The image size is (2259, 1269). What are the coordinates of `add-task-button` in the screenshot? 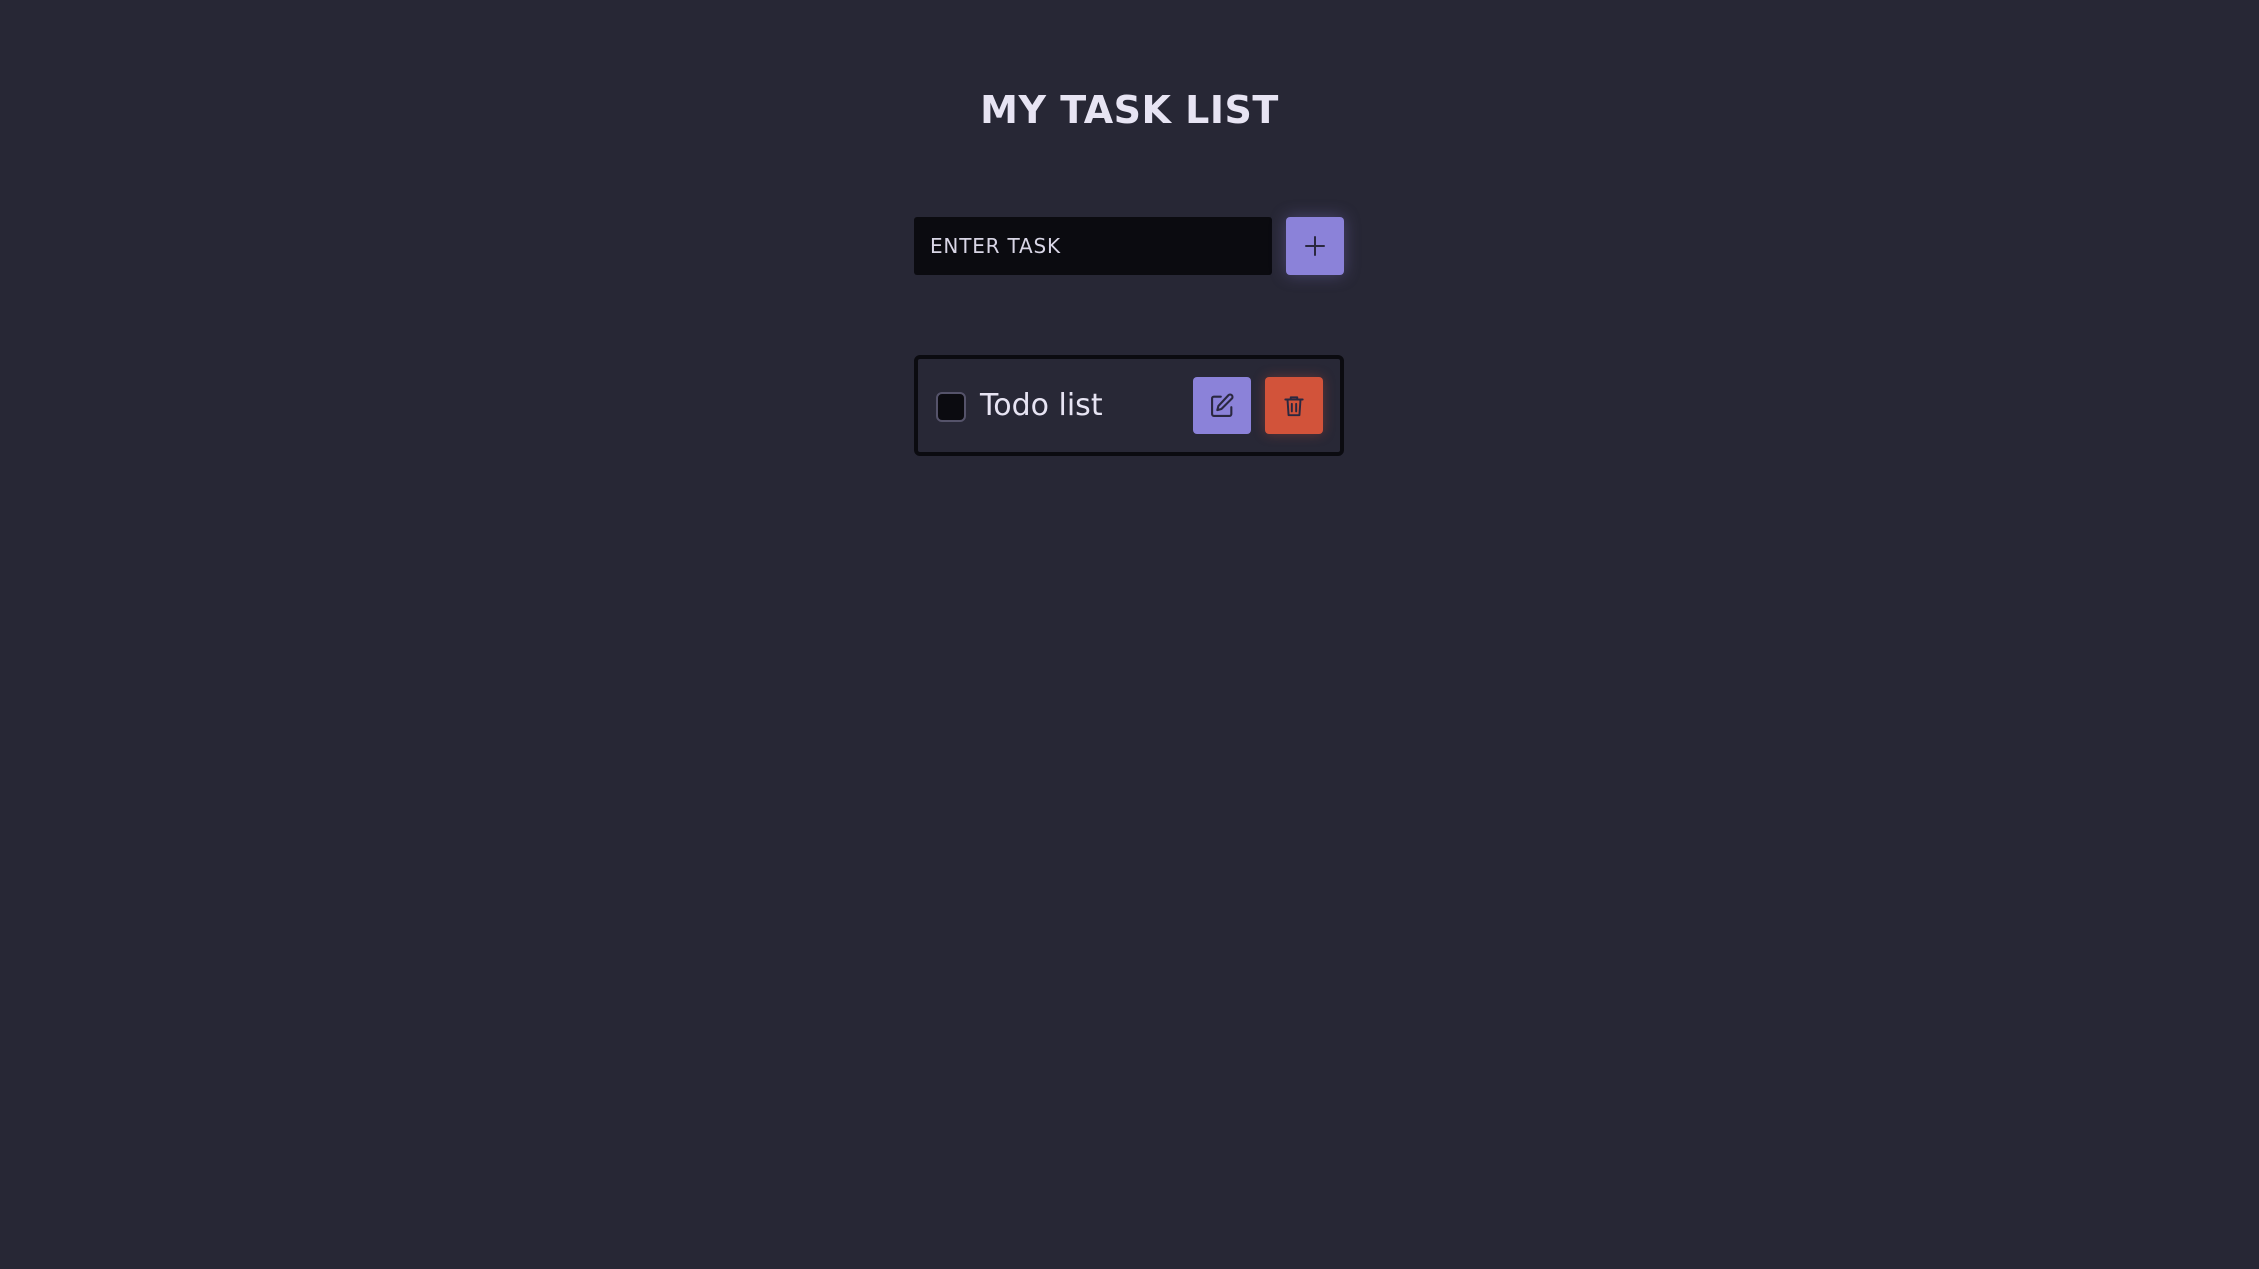 It's located at (1315, 246).